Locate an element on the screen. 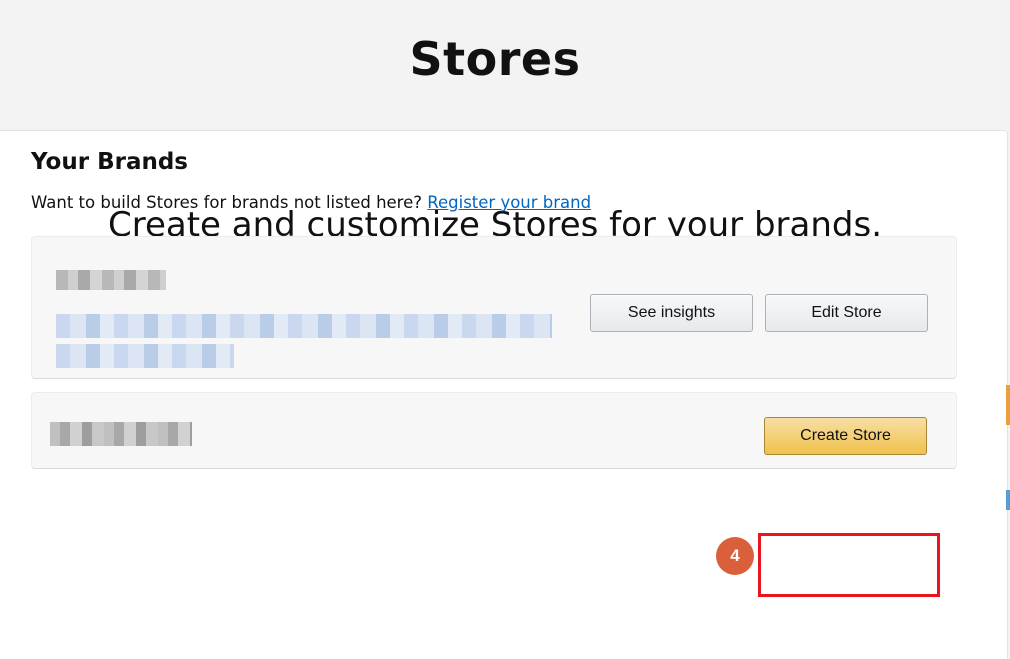 This screenshot has height=659, width=1010. page-title: Stores is located at coordinates (495, 59).